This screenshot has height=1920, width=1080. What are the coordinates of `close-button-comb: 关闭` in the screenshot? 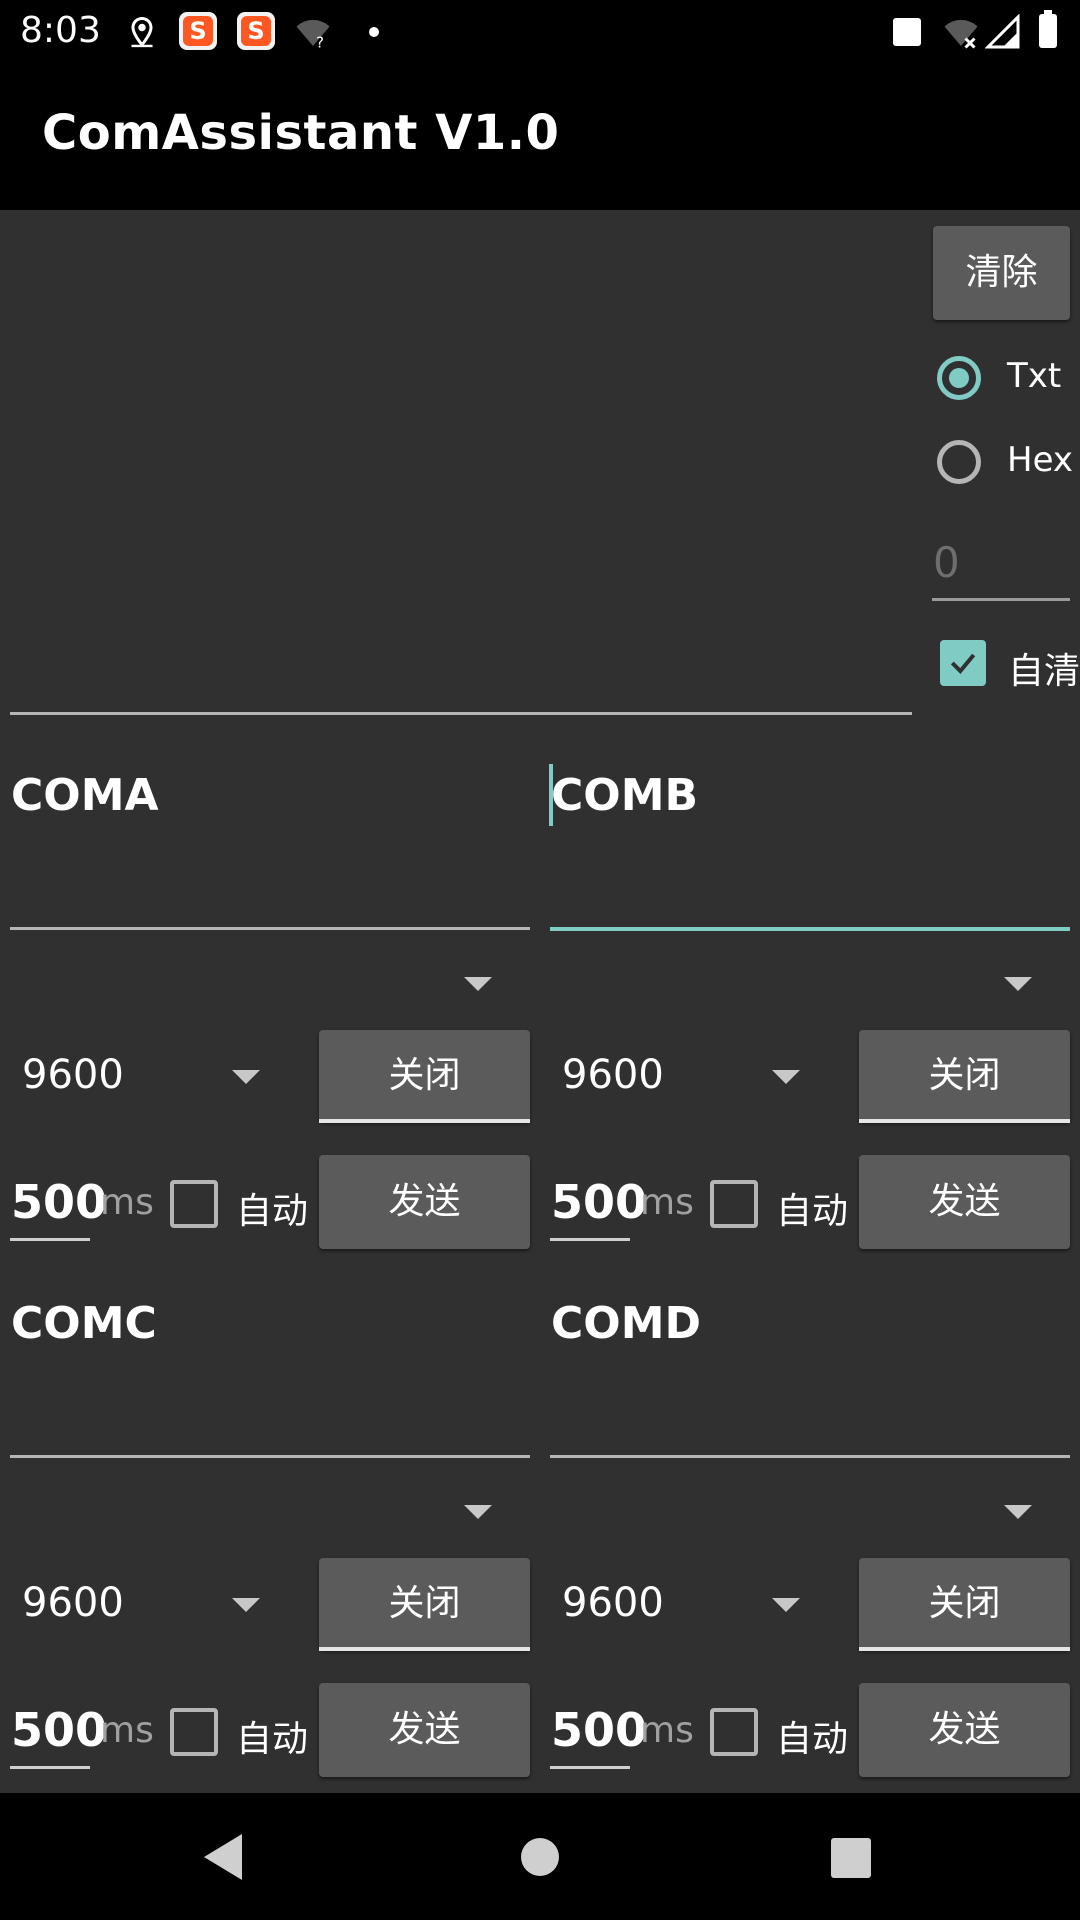 It's located at (964, 1076).